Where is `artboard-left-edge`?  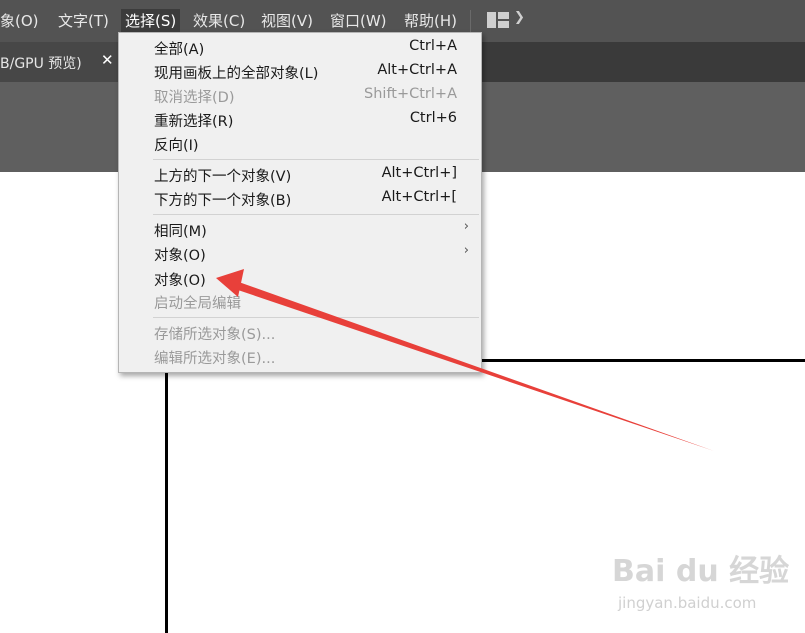 artboard-left-edge is located at coordinates (166, 496).